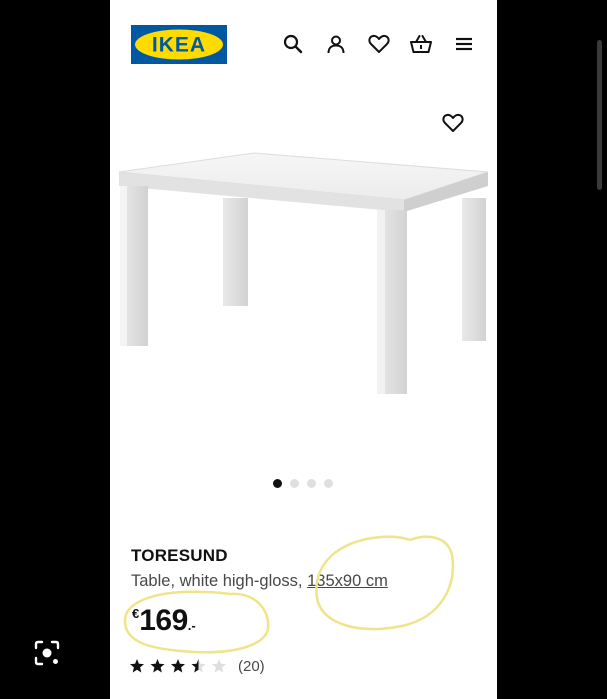 The height and width of the screenshot is (699, 607). I want to click on logo-text: IKEA, so click(179, 45).